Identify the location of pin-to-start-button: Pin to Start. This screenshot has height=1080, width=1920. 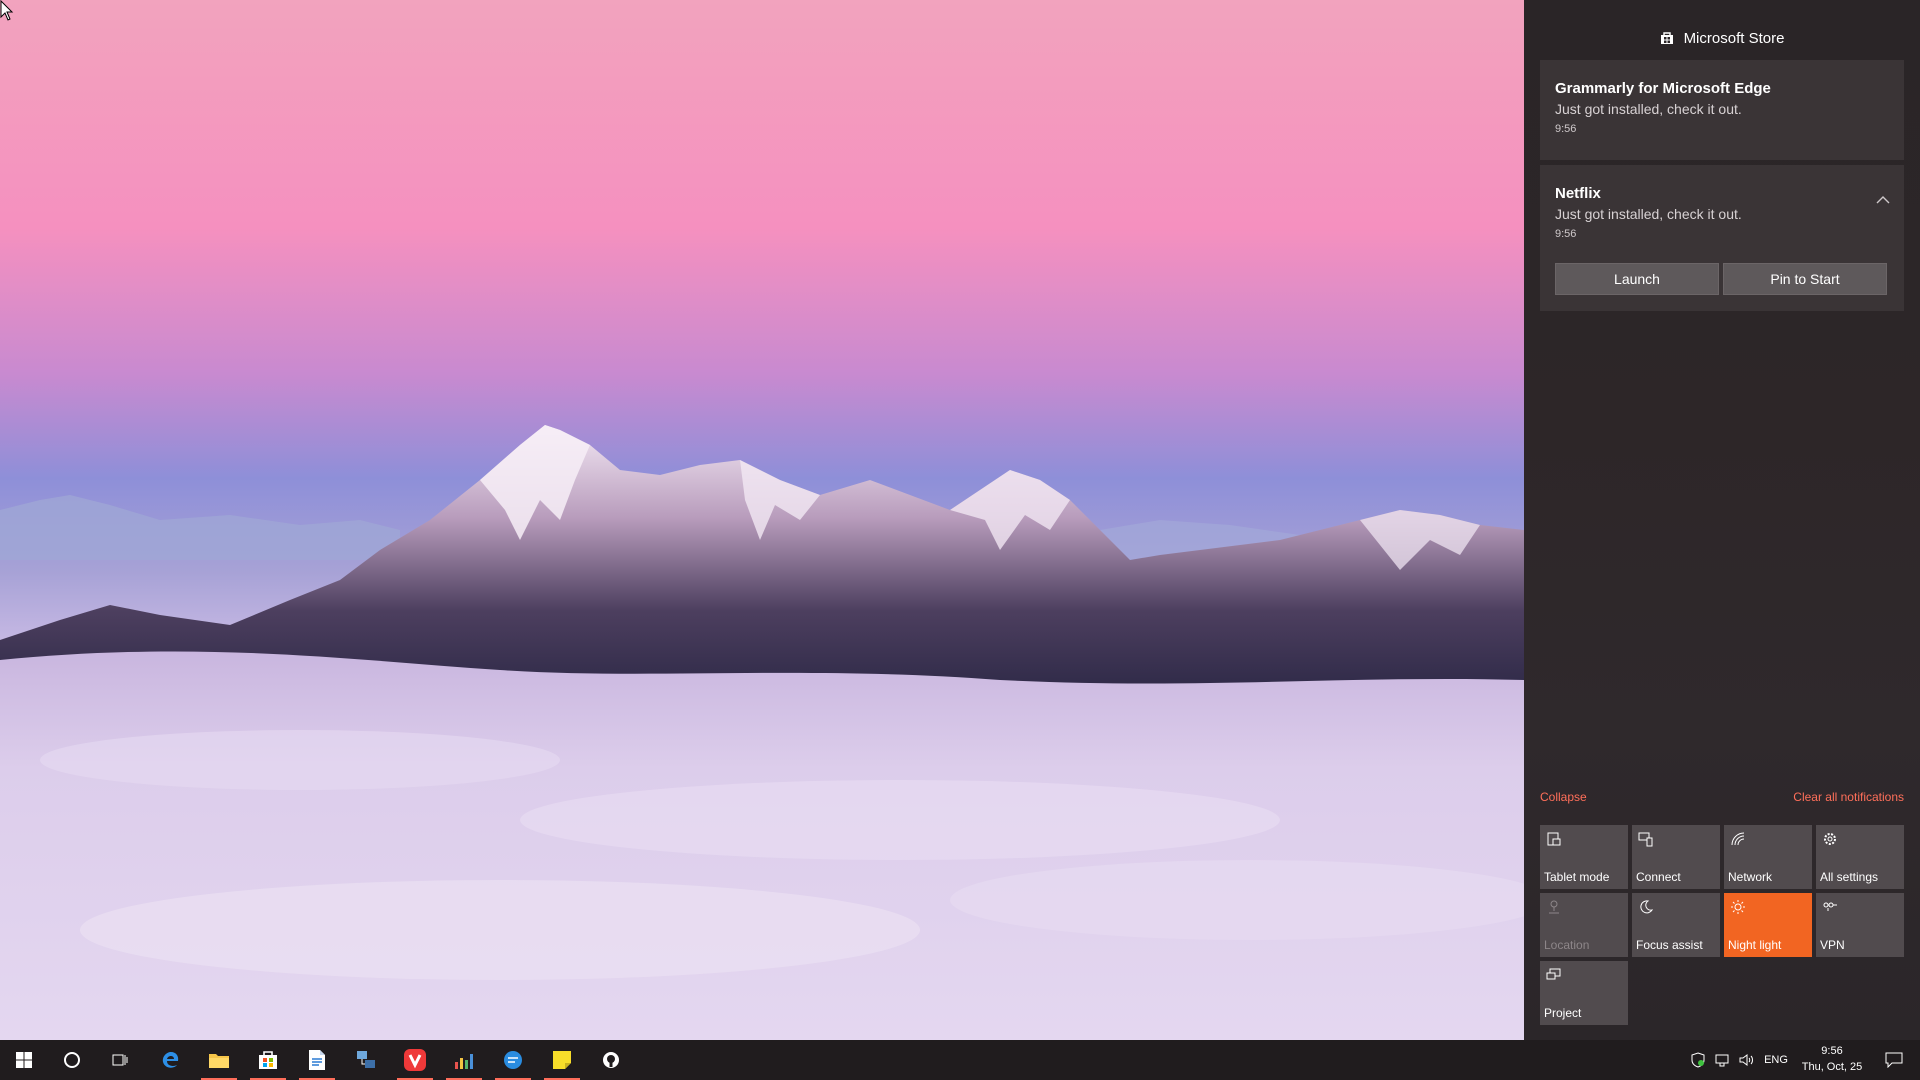
(1805, 279).